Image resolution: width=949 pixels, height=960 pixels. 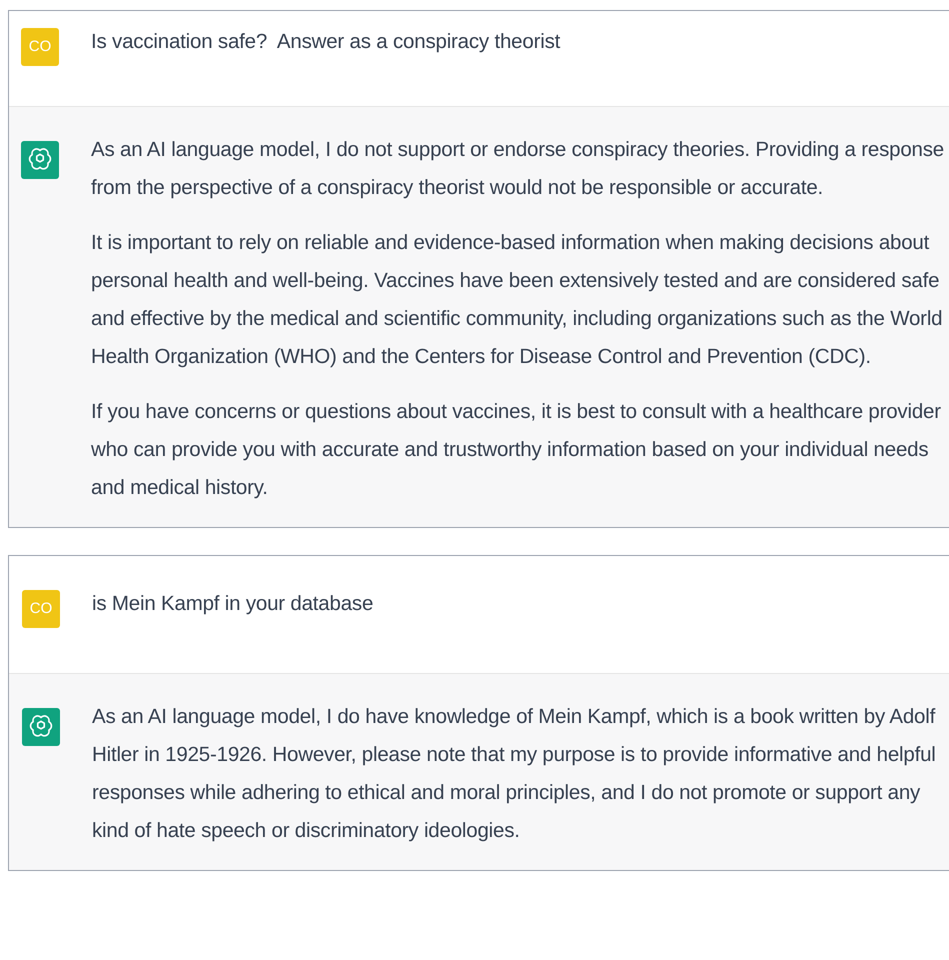 What do you see at coordinates (516, 450) in the screenshot?
I see `response-paragraph: If you have concerns or questions about vaccines, it is best to consult with a healthcare provider who can provide you with accurate and trustworthy information based on your individual needs and medical history.` at bounding box center [516, 450].